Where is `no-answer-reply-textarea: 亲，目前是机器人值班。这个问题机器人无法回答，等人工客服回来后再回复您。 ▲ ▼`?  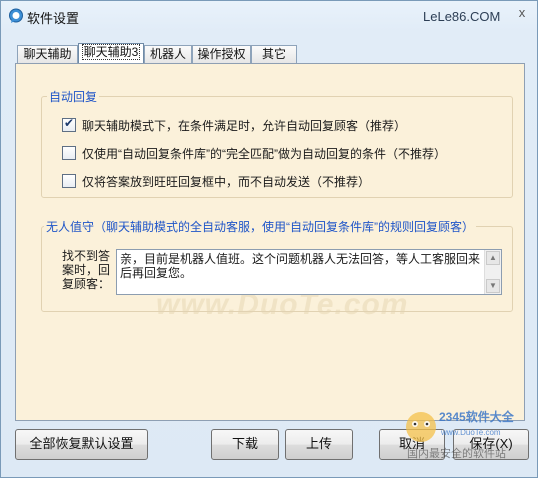
no-answer-reply-textarea: 亲，目前是机器人值班。这个问题机器人无法回答，等人工客服回来后再回复您。 ▲ ▼ is located at coordinates (309, 272).